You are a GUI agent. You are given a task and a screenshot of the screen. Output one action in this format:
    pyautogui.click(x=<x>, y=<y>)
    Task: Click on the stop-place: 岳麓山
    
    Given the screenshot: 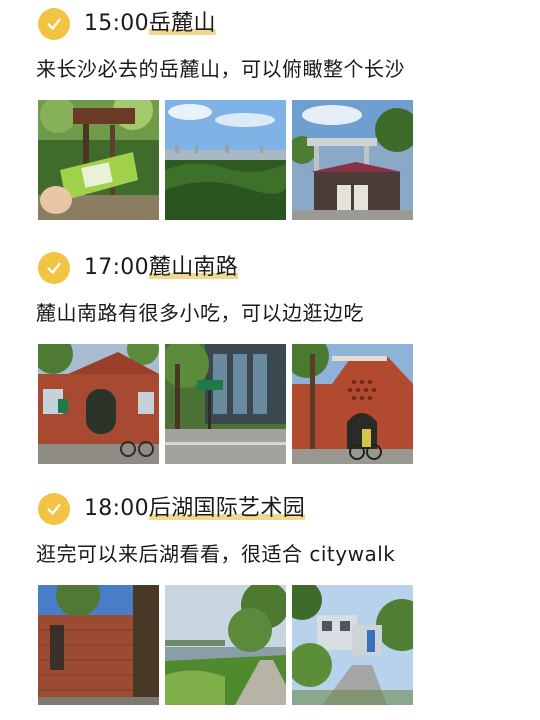 What is the action you would take?
    pyautogui.click(x=182, y=23)
    